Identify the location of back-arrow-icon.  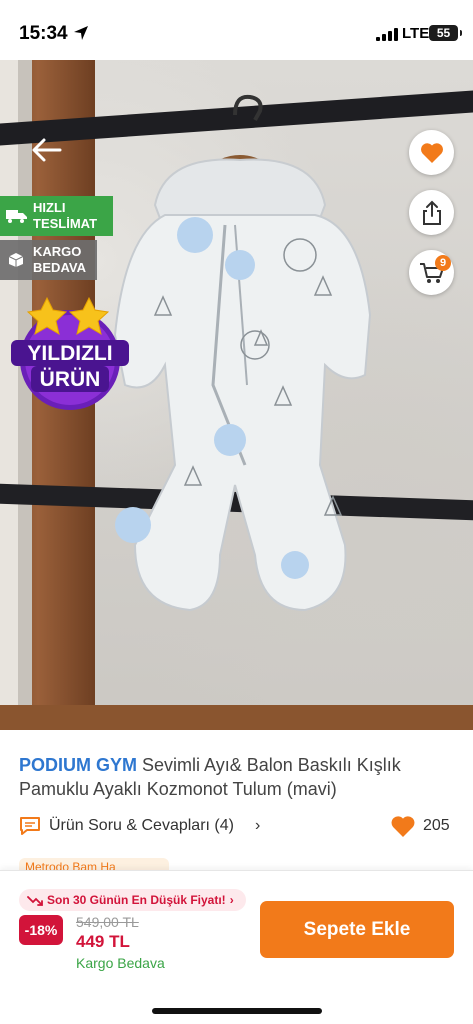
(47, 150).